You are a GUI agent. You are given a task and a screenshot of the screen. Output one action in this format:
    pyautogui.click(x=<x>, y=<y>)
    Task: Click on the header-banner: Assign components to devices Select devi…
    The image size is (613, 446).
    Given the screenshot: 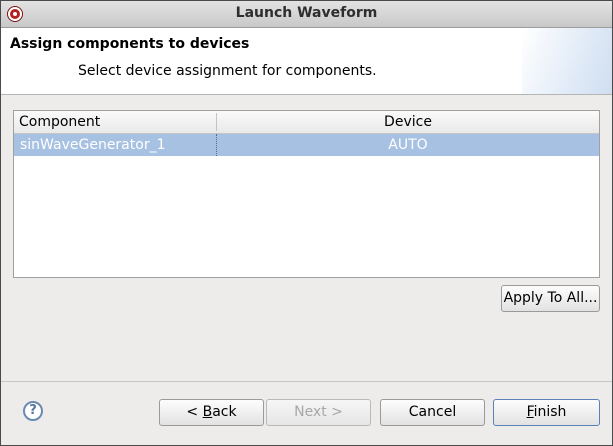 What is the action you would take?
    pyautogui.click(x=306, y=61)
    